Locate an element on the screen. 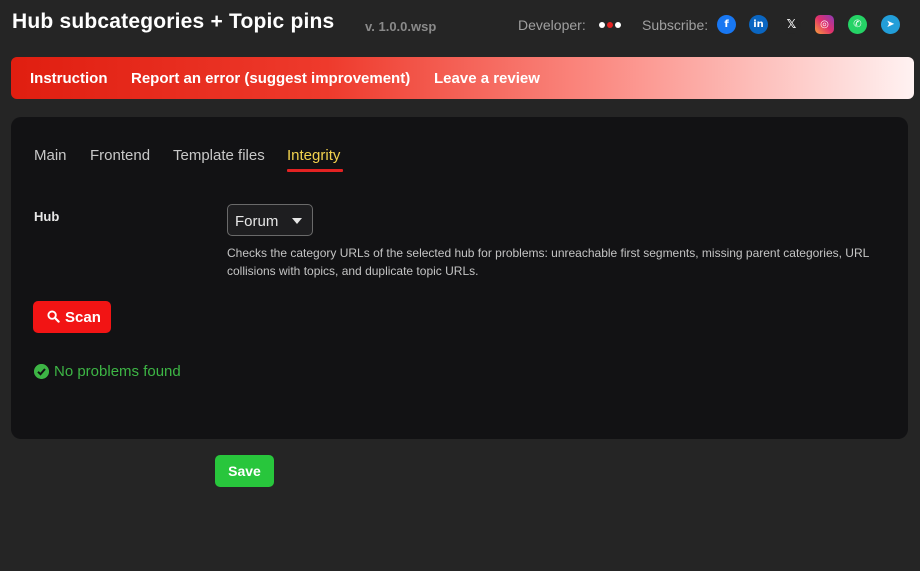  instagram-icon: ◎ is located at coordinates (824, 24).